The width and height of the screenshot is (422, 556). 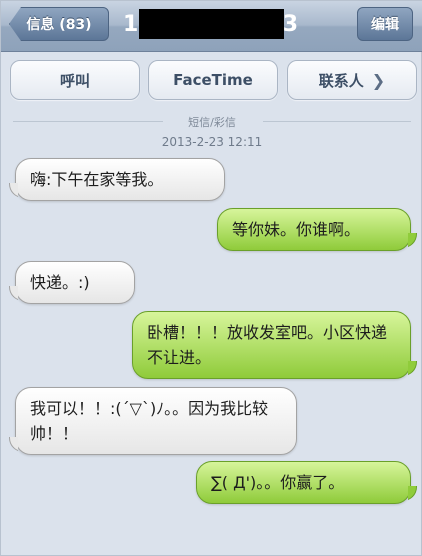 I want to click on call-button-label: 呼叫, so click(x=74, y=80).